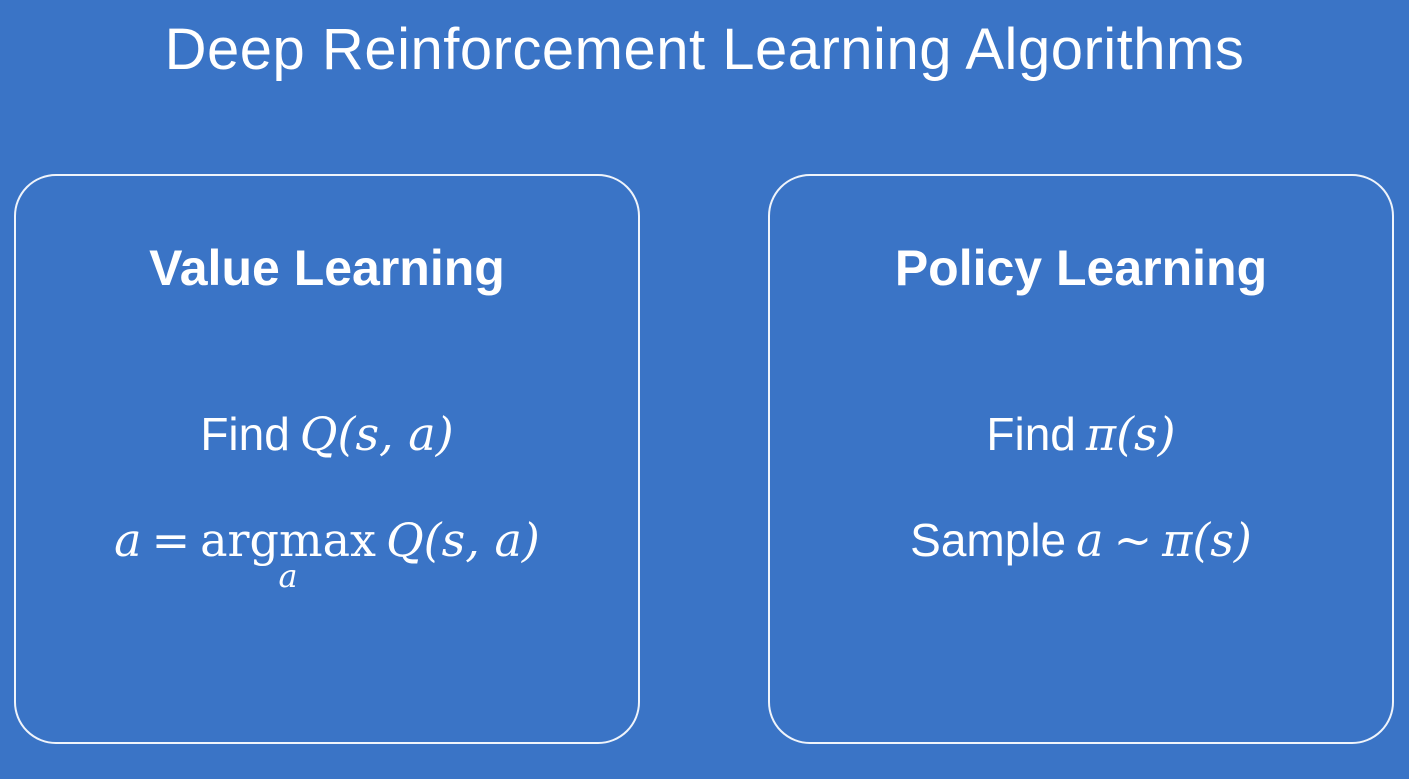 The image size is (1409, 779). I want to click on policy-learning-heading: Policy Learning, so click(1081, 268).